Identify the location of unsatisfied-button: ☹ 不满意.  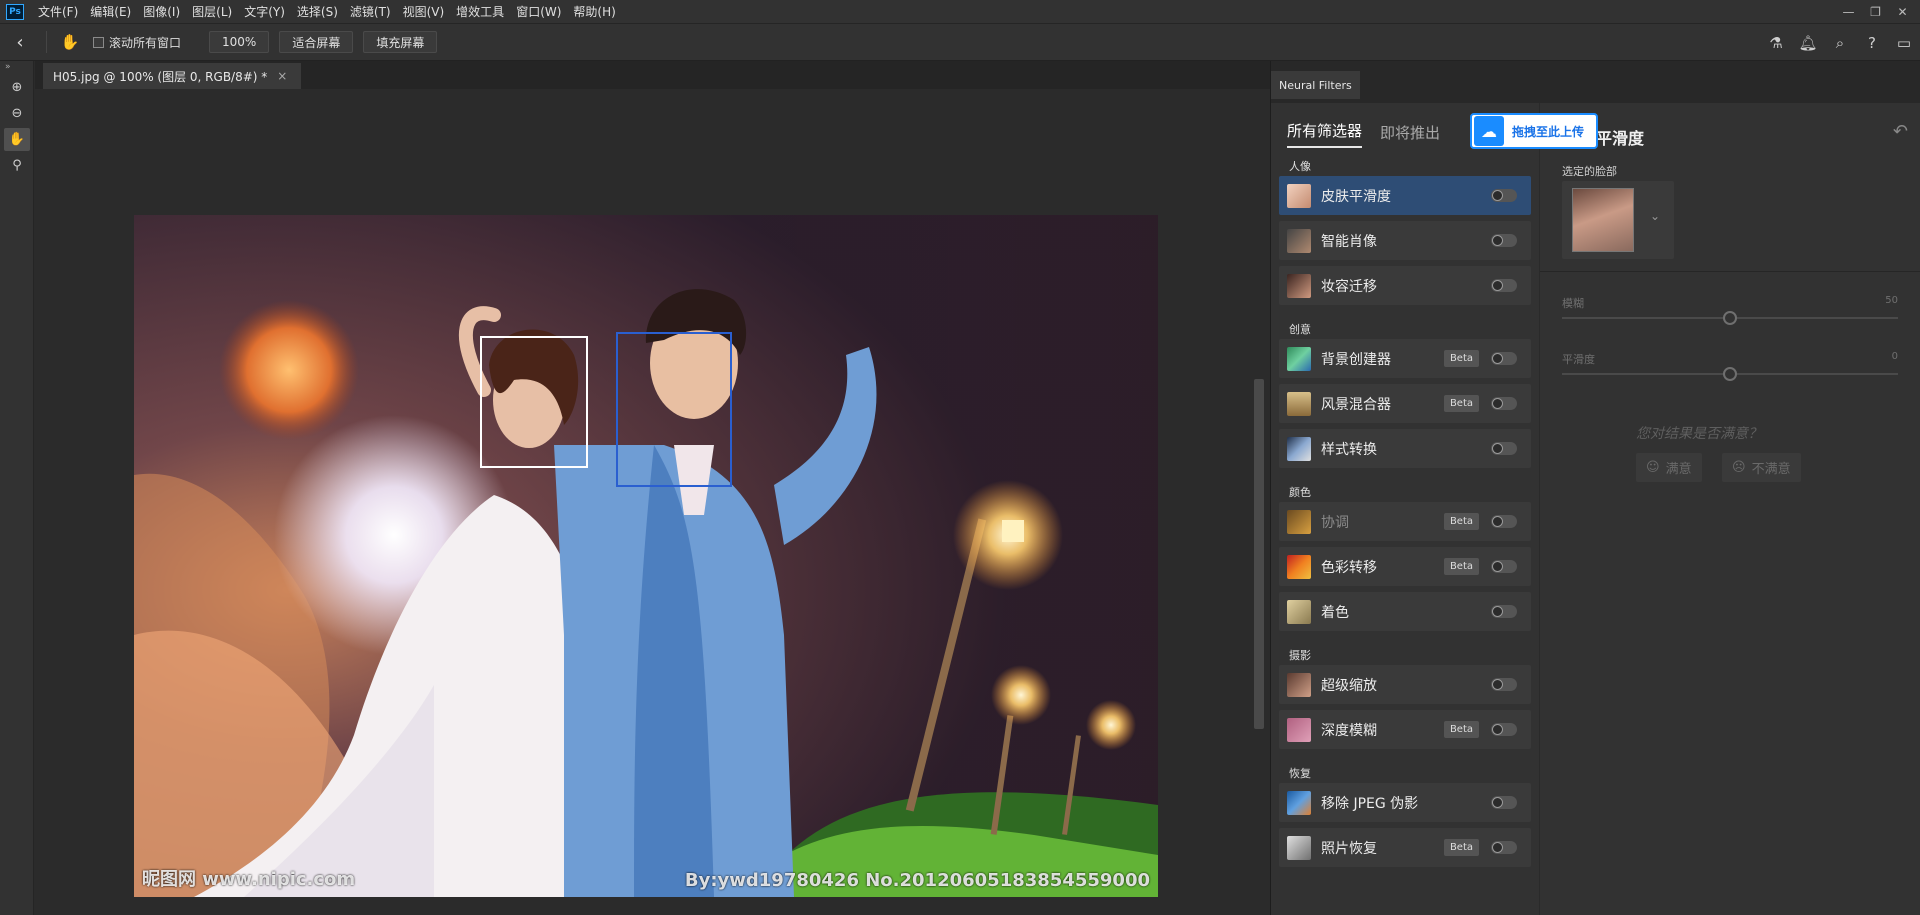
(1761, 467).